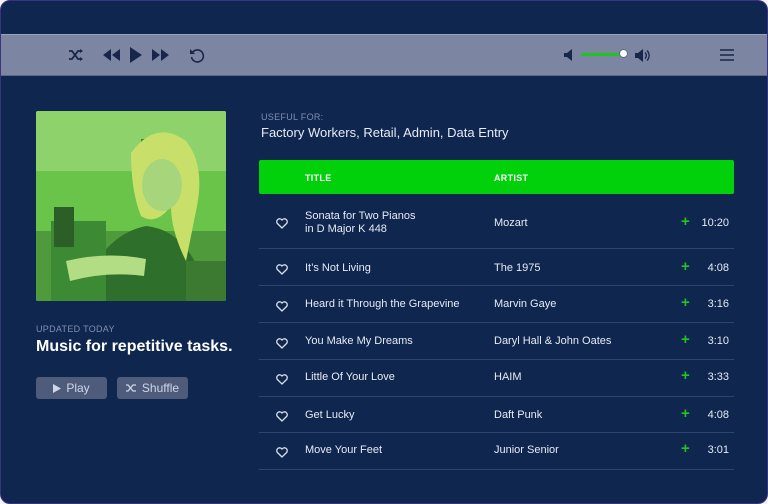  I want to click on previous-icon, so click(111, 55).